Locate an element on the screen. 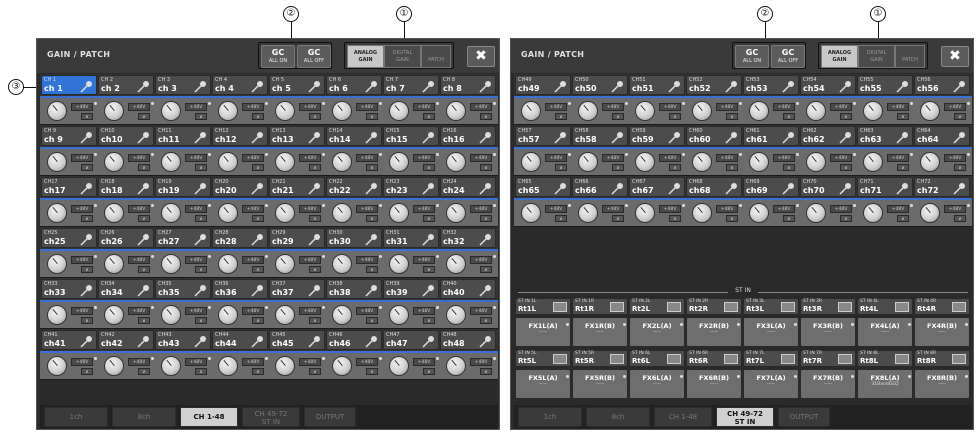 The image size is (976, 432). channel-select-button: CH72 ch72 is located at coordinates (942, 187).